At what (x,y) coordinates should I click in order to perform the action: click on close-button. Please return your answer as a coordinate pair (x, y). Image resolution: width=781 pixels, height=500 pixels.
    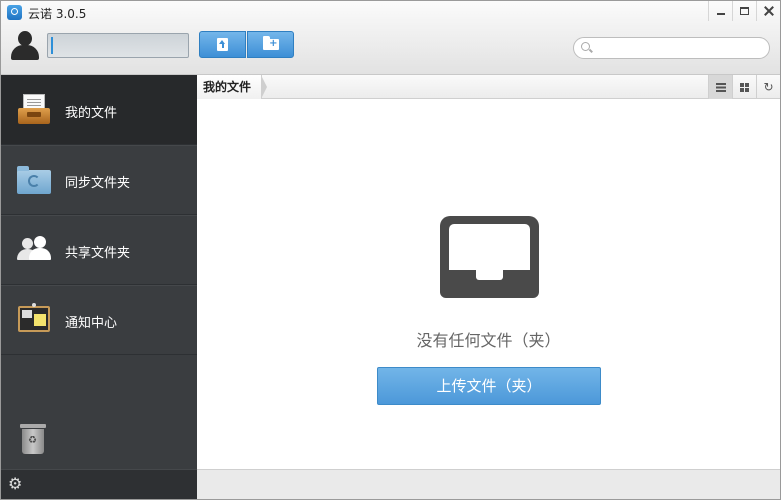
    Looking at the image, I should click on (768, 11).